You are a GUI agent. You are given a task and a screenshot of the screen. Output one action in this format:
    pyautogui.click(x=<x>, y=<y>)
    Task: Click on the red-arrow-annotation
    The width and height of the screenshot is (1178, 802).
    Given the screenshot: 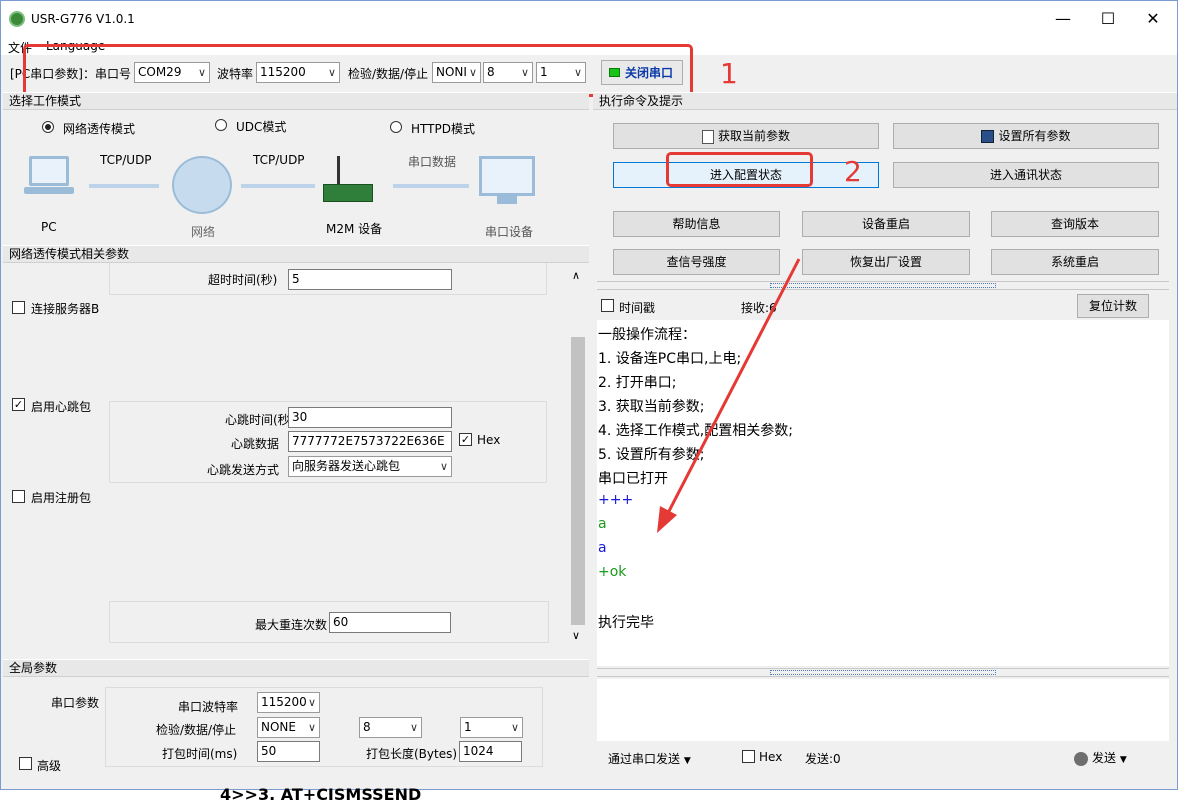 What is the action you would take?
    pyautogui.click(x=729, y=395)
    